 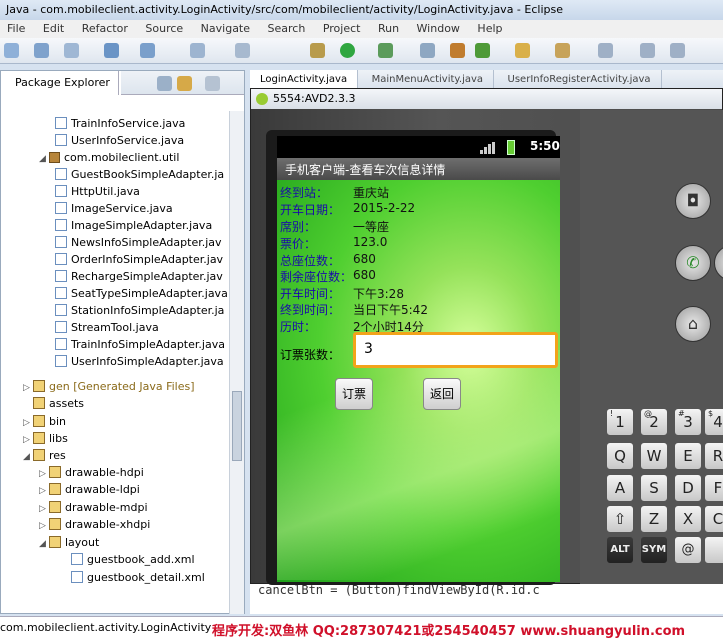 I want to click on key-x: X, so click(x=688, y=519).